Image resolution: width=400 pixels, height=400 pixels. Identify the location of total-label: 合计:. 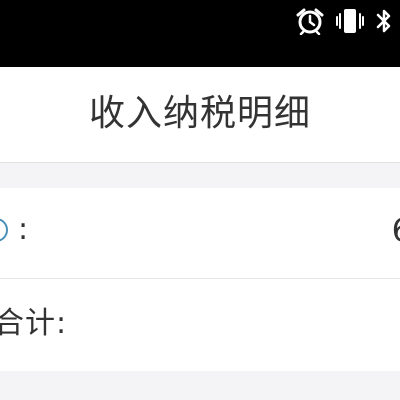
(34, 323).